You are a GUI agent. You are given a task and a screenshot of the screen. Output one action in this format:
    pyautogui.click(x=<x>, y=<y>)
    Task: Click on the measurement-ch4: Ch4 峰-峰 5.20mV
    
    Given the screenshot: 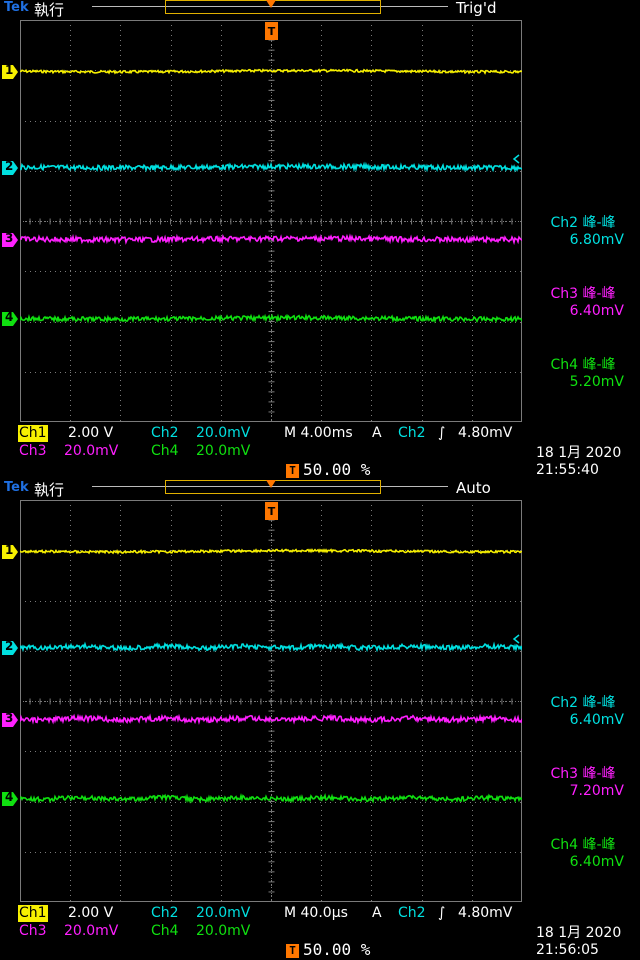 What is the action you would take?
    pyautogui.click(x=583, y=372)
    